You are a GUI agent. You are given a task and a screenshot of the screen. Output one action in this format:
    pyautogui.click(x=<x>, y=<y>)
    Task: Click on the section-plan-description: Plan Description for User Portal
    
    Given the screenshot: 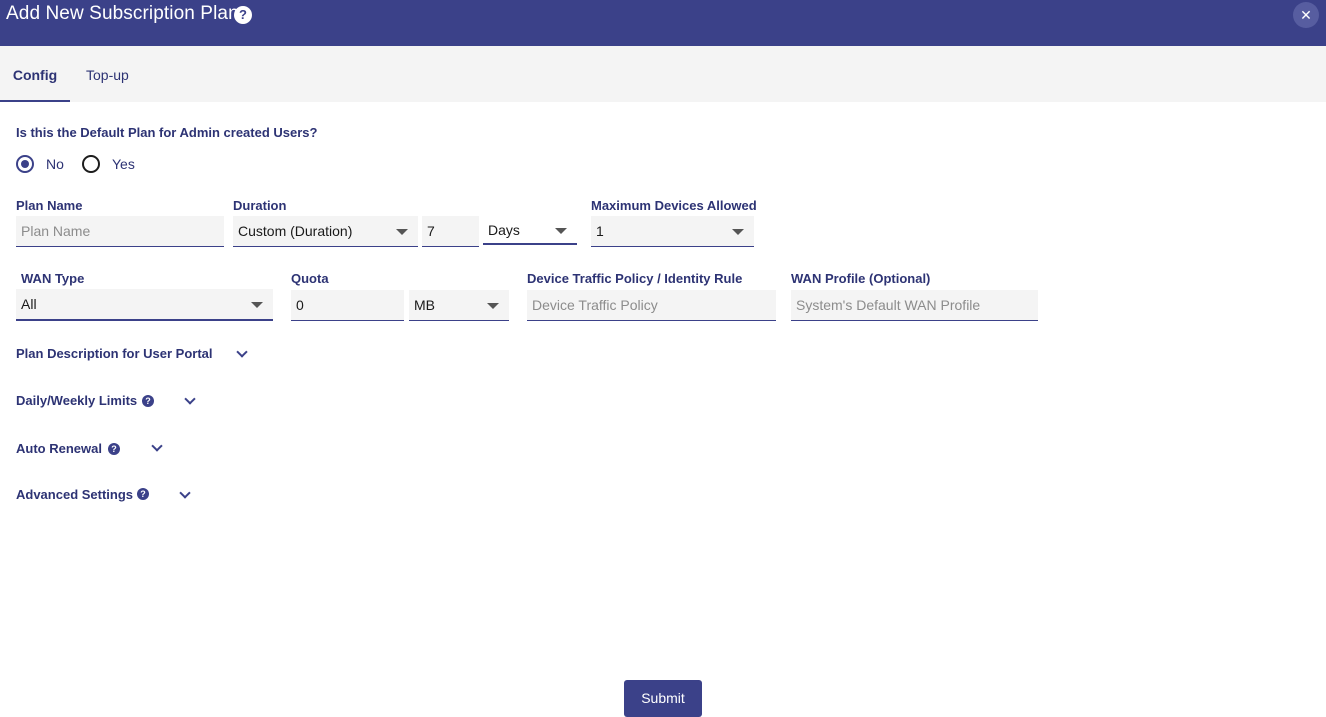 What is the action you would take?
    pyautogui.click(x=114, y=353)
    